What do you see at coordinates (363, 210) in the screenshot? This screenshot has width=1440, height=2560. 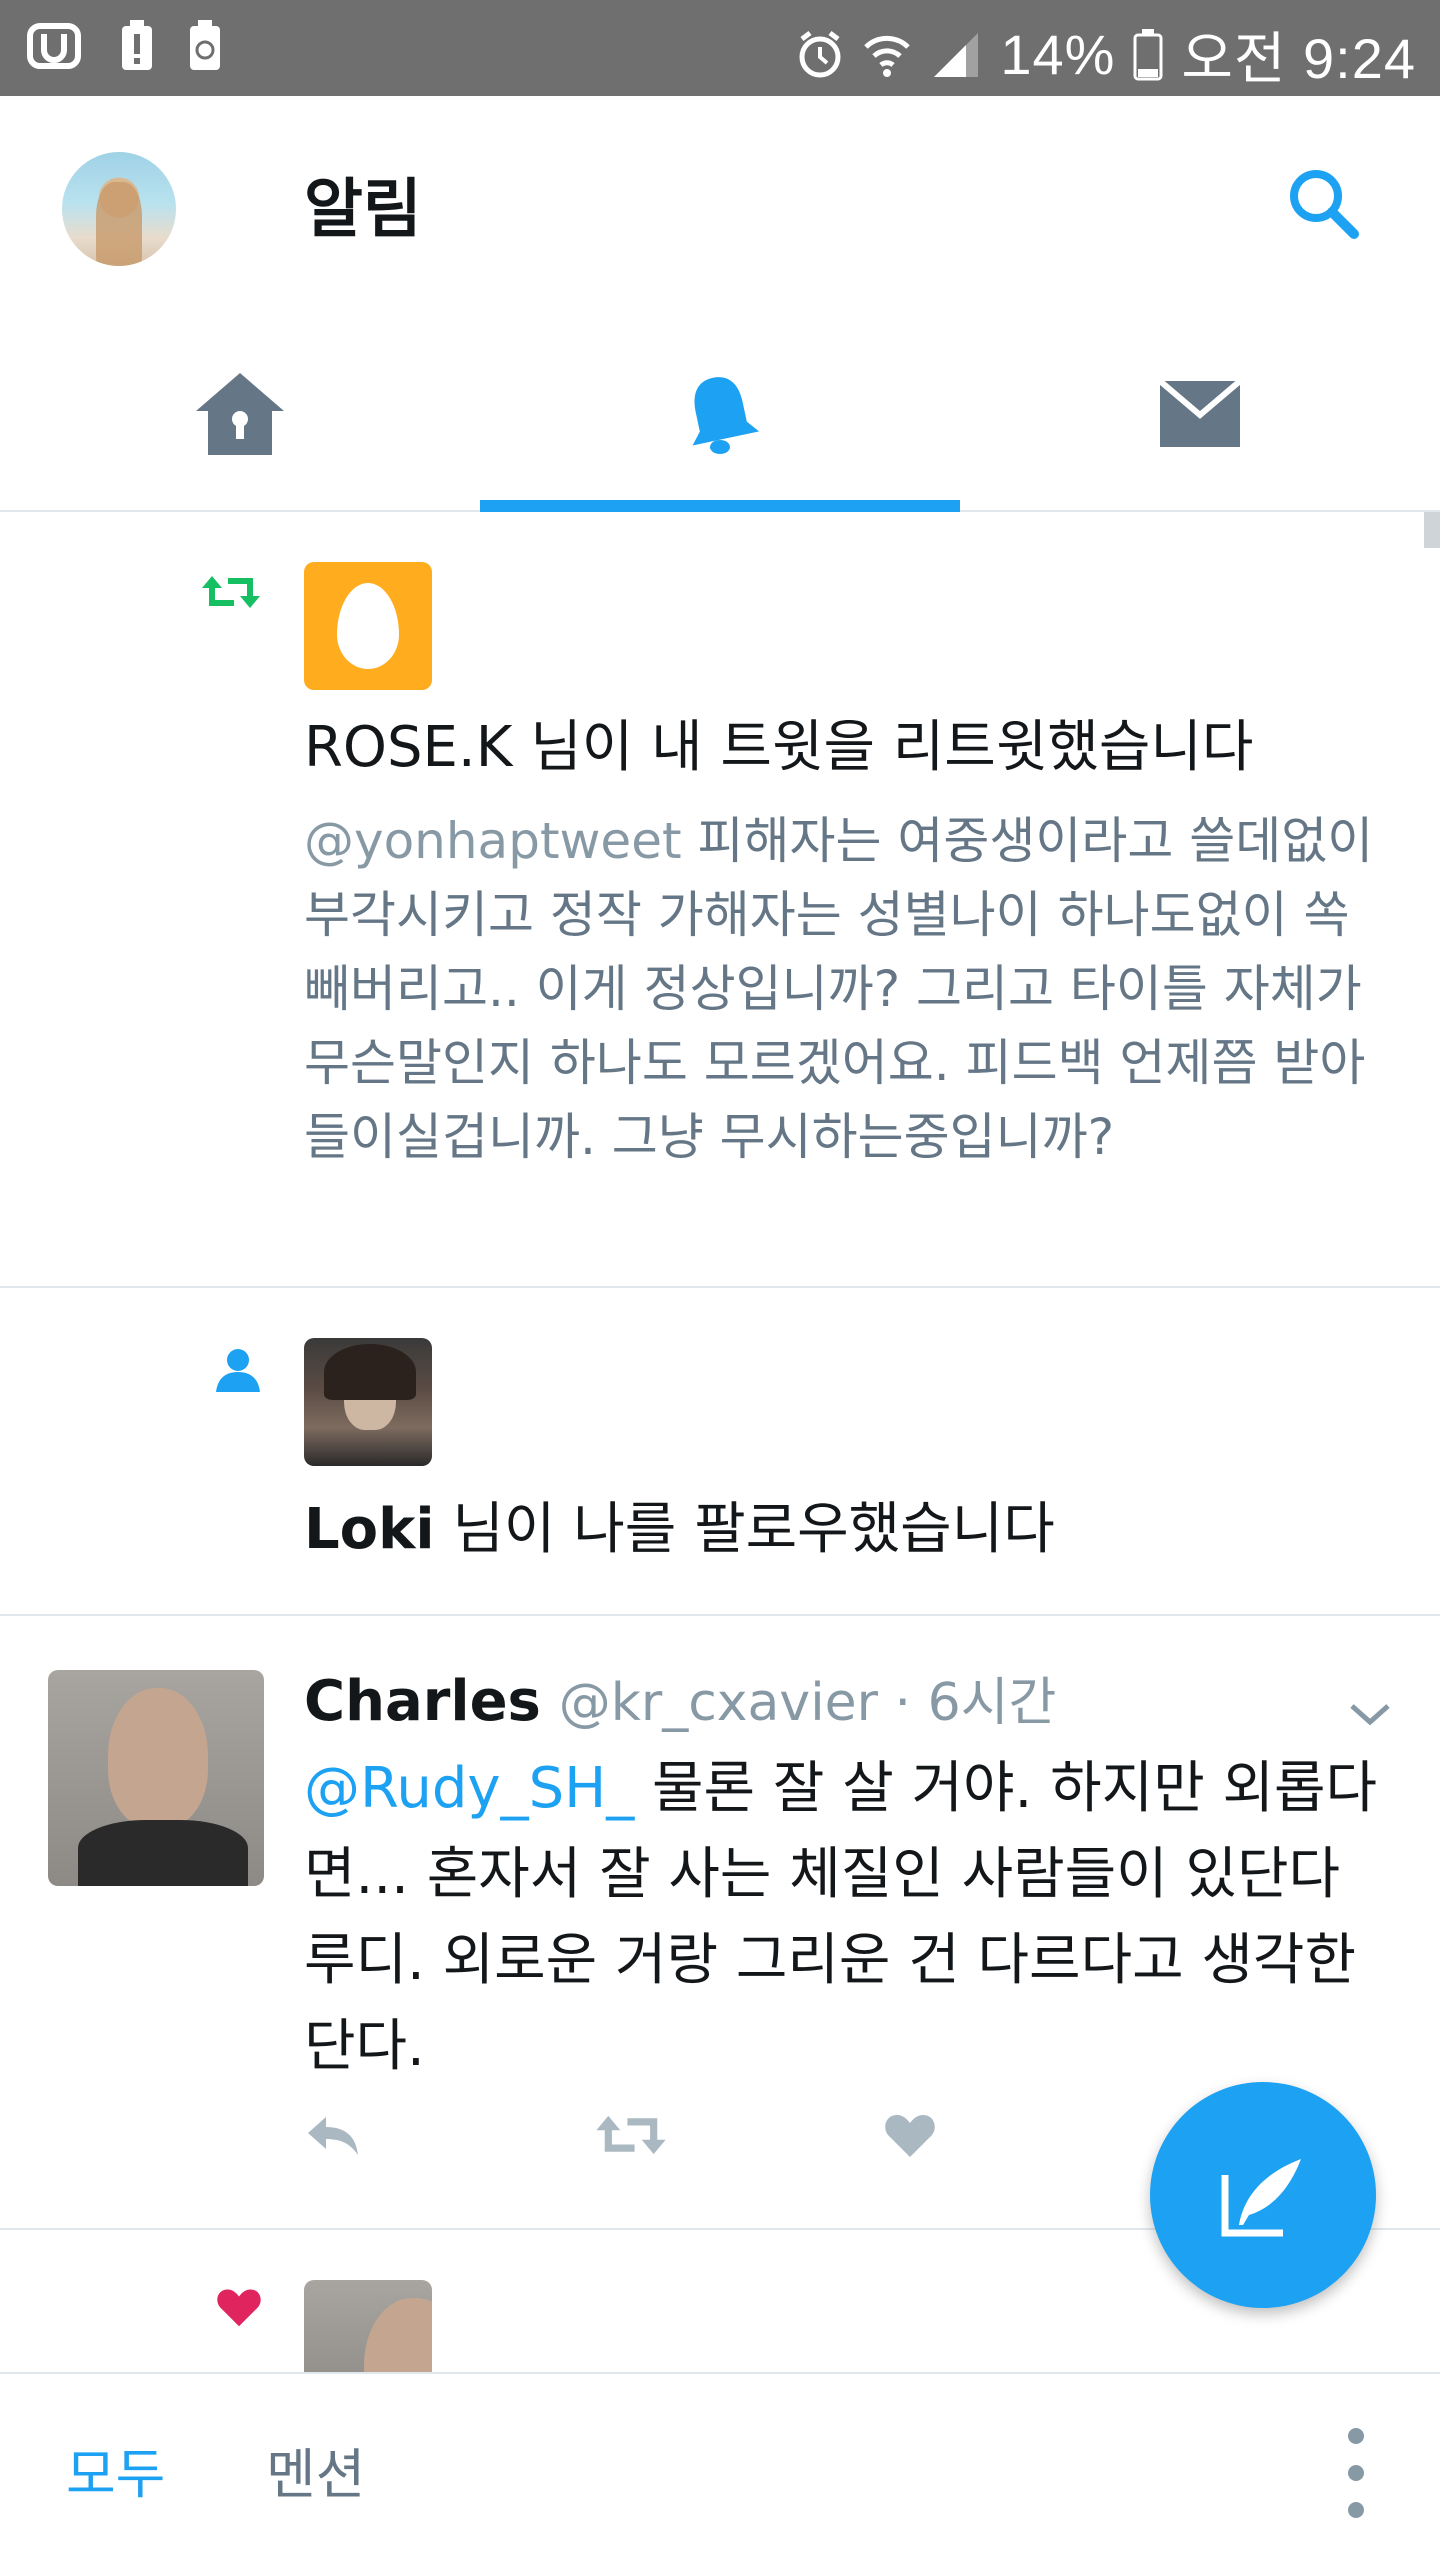 I see `page-title: 알림` at bounding box center [363, 210].